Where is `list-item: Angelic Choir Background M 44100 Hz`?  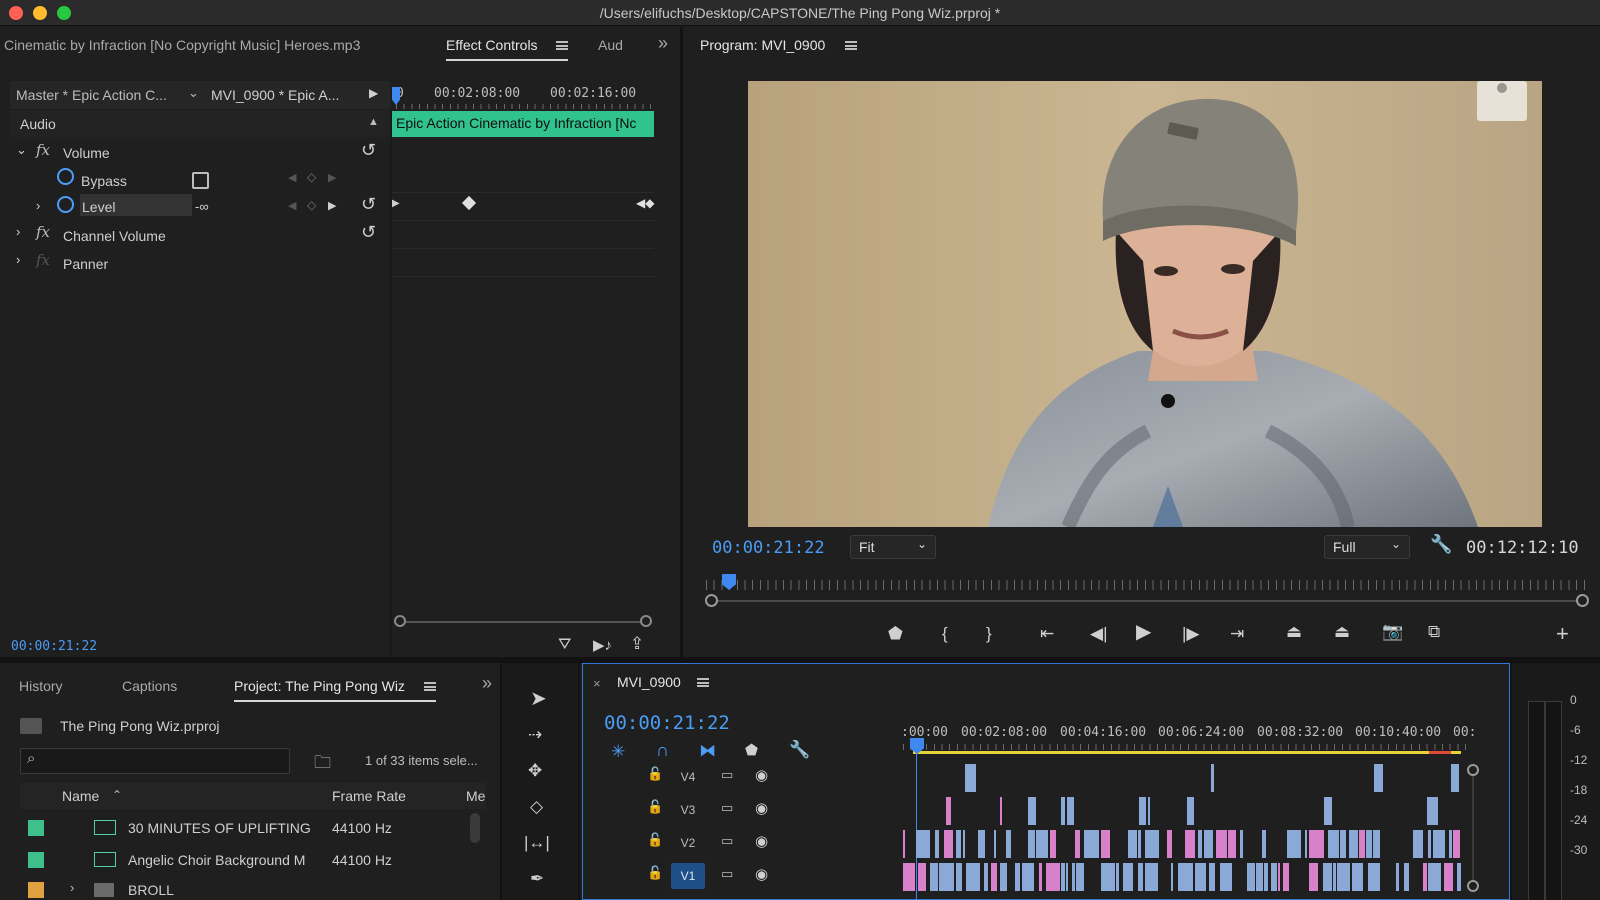
list-item: Angelic Choir Background M 44100 Hz is located at coordinates (243, 860).